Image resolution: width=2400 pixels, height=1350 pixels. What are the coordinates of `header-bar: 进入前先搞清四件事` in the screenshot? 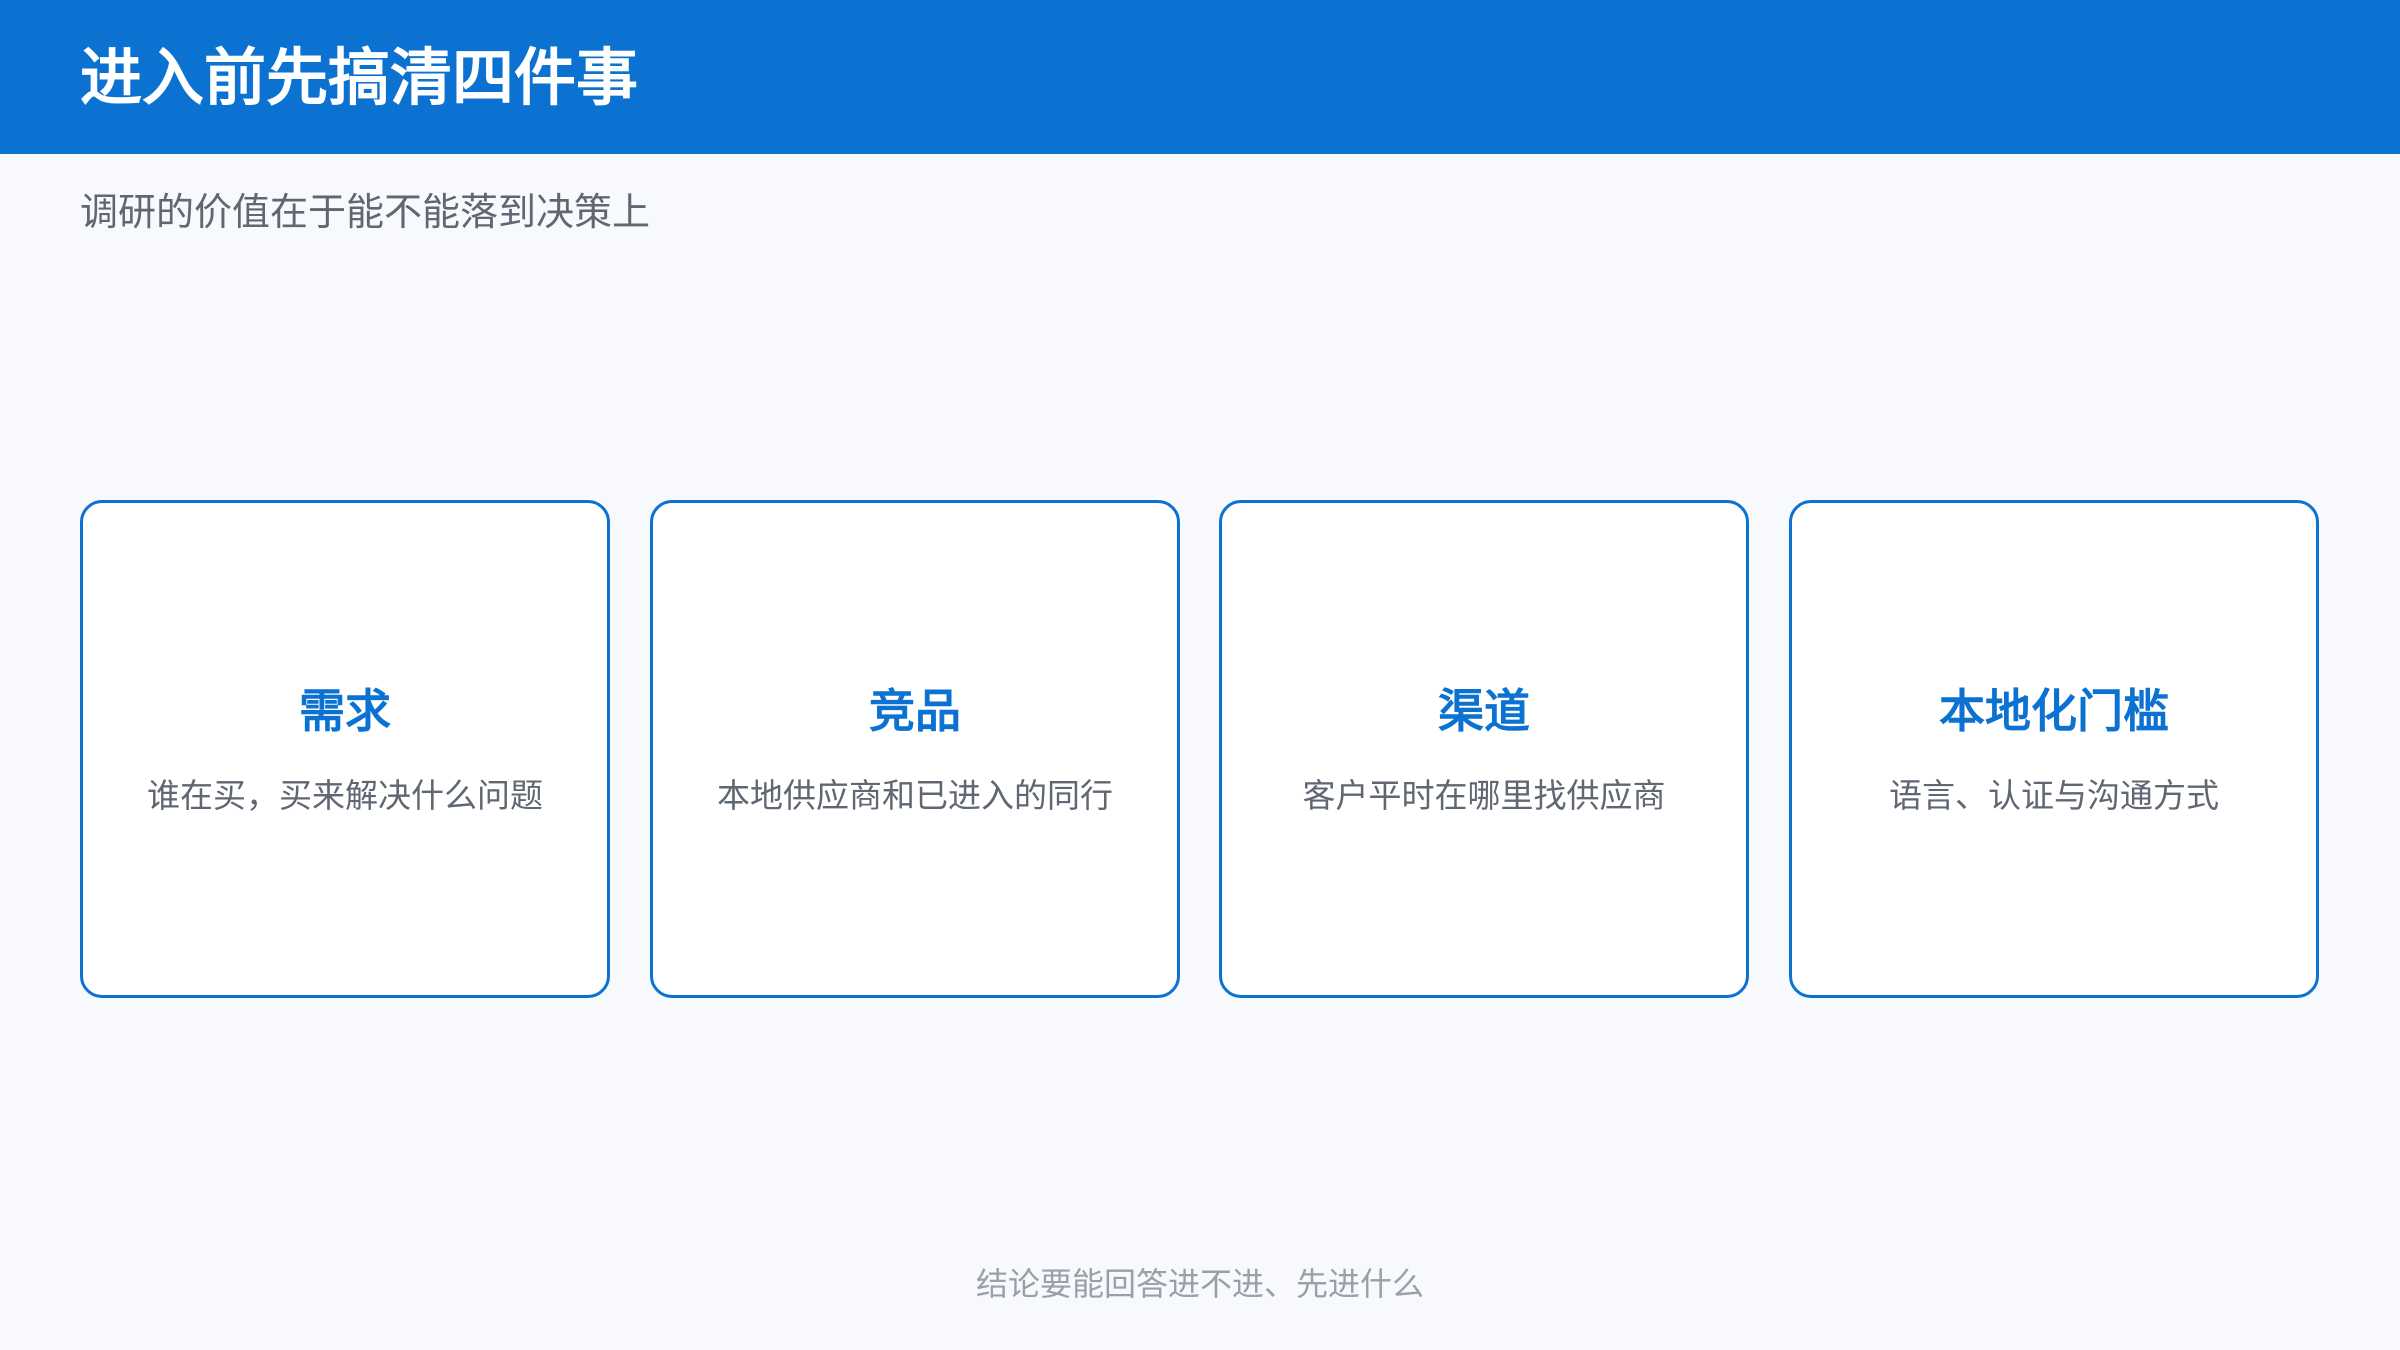 It's located at (1200, 77).